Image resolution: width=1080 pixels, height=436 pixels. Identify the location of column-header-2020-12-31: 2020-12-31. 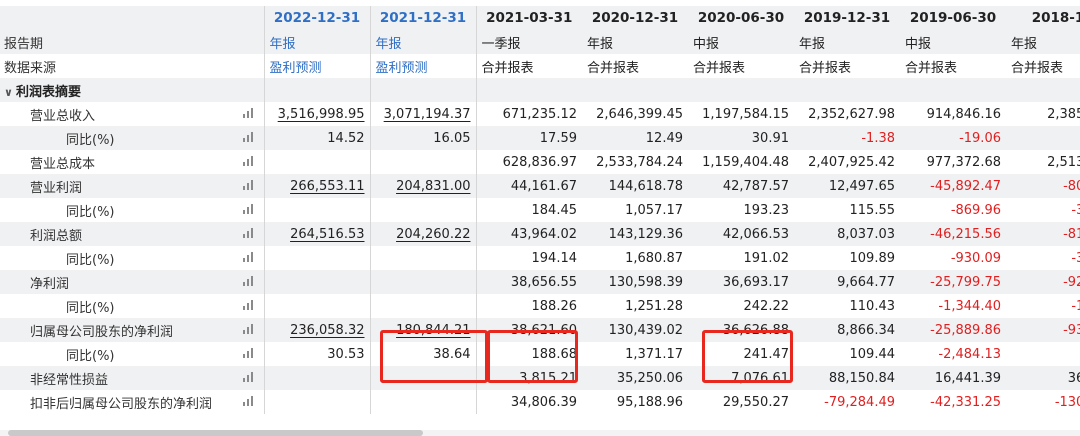
(635, 18).